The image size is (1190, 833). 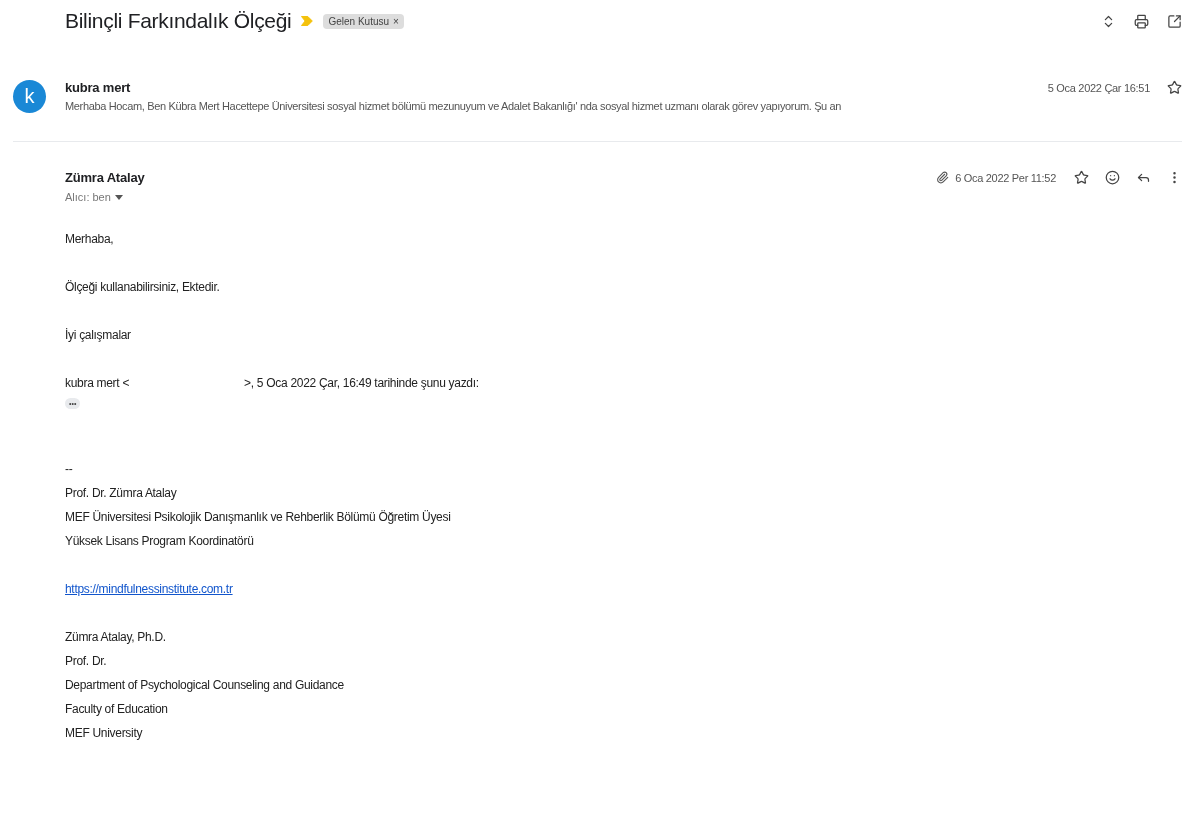 What do you see at coordinates (1112, 177) in the screenshot?
I see `emoji-reaction-icon` at bounding box center [1112, 177].